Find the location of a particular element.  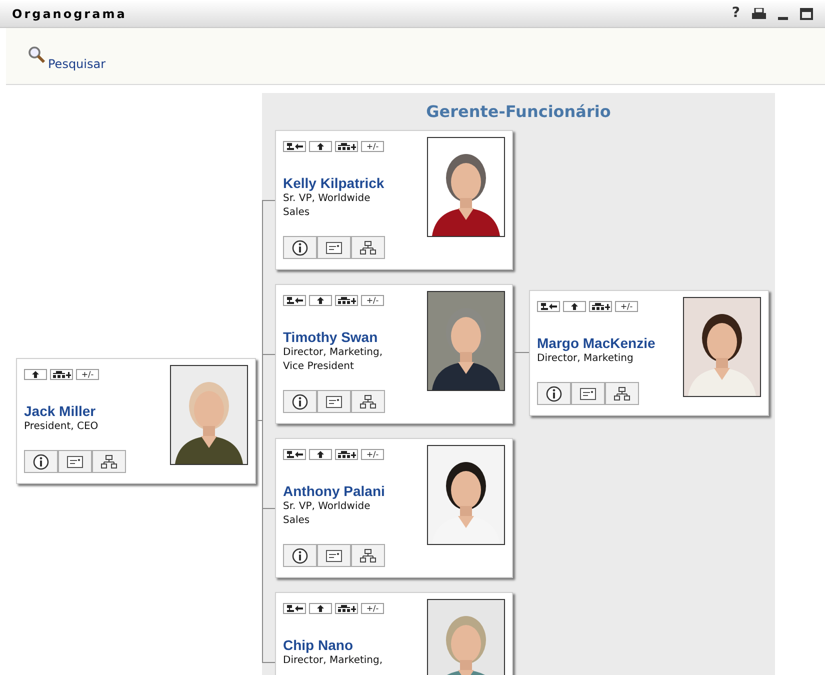

job-title: President, CEO is located at coordinates (62, 427).